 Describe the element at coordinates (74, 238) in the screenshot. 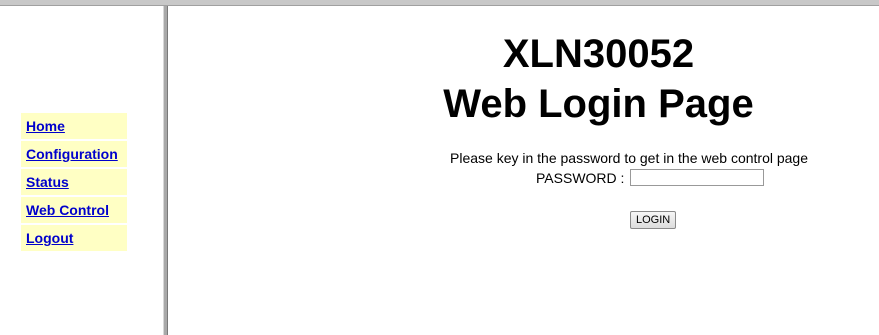

I see `nav-item-logout: Logout` at that location.